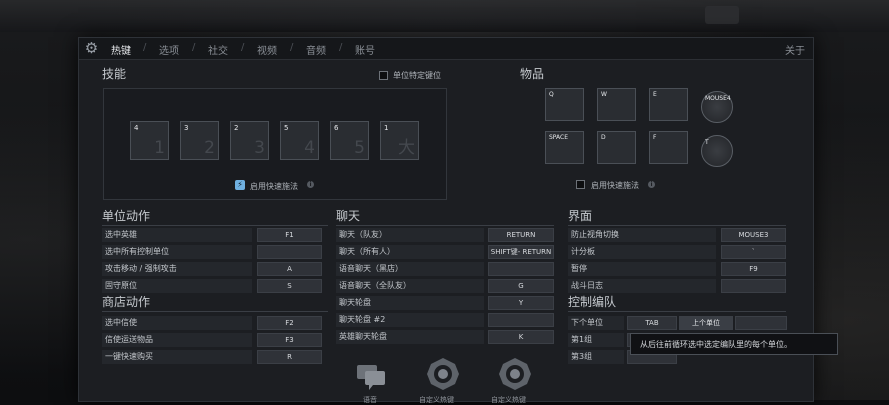 The height and width of the screenshot is (405, 889). Describe the element at coordinates (355, 302) in the screenshot. I see `hotkey-label: 聊天轮盘` at that location.